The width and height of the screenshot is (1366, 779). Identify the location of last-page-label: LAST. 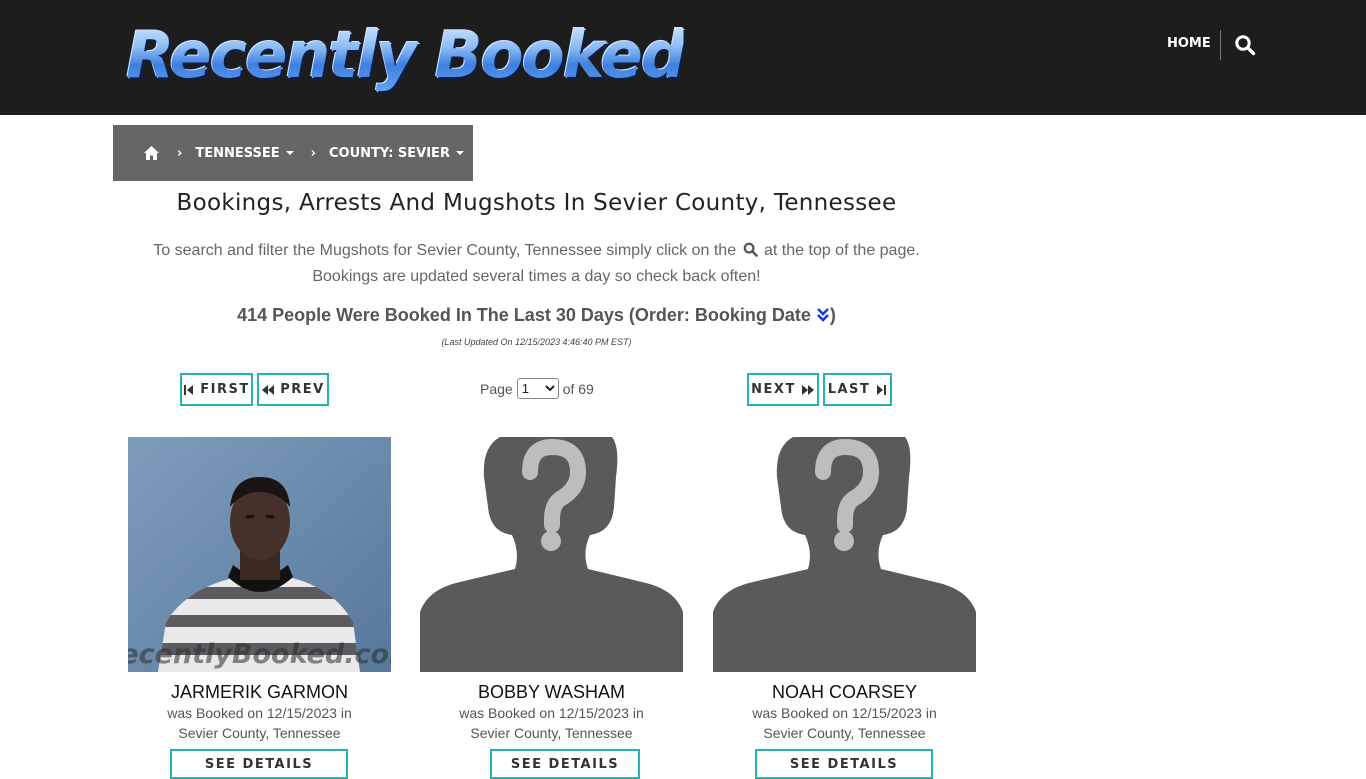
(849, 389).